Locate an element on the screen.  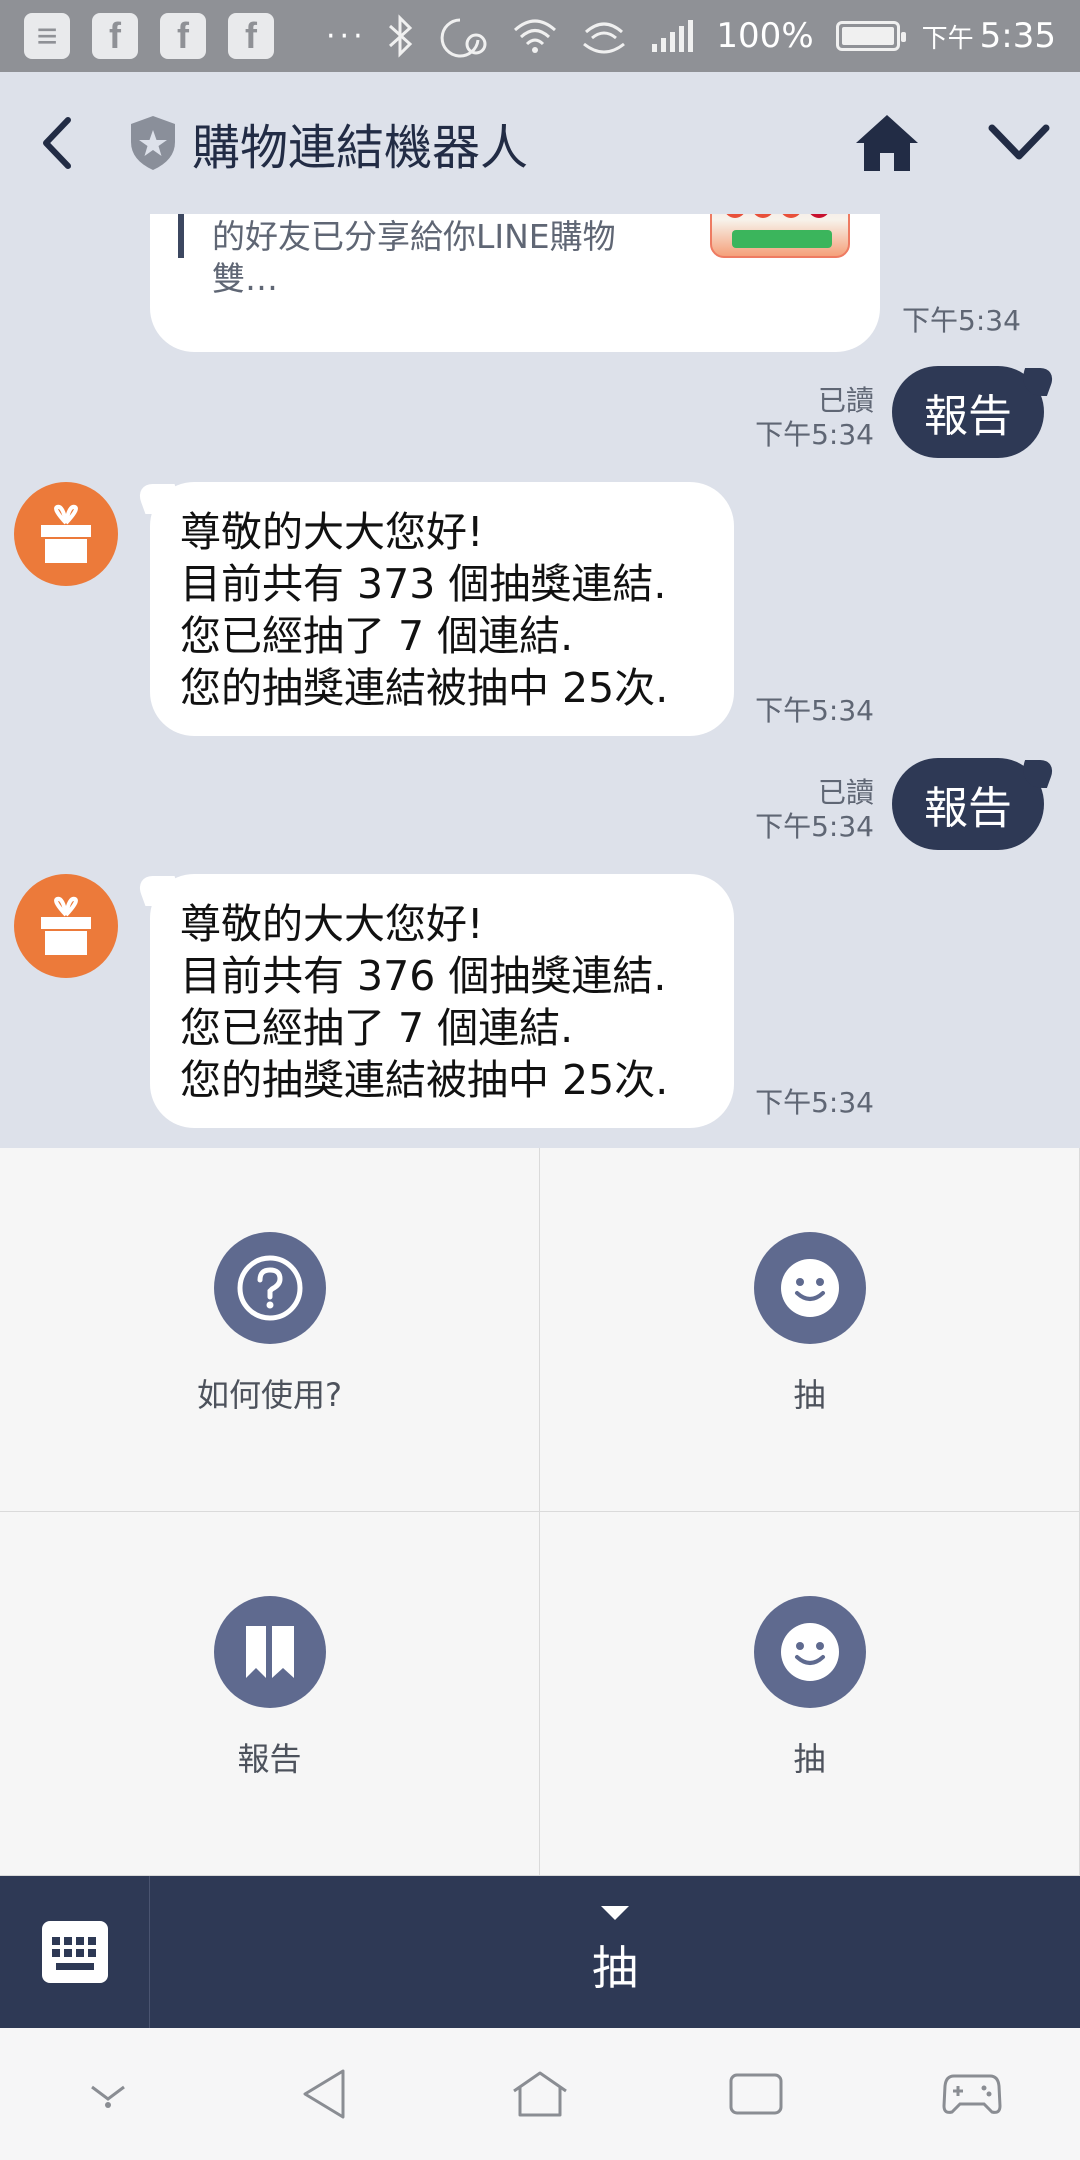
game-controller-icon is located at coordinates (972, 2094).